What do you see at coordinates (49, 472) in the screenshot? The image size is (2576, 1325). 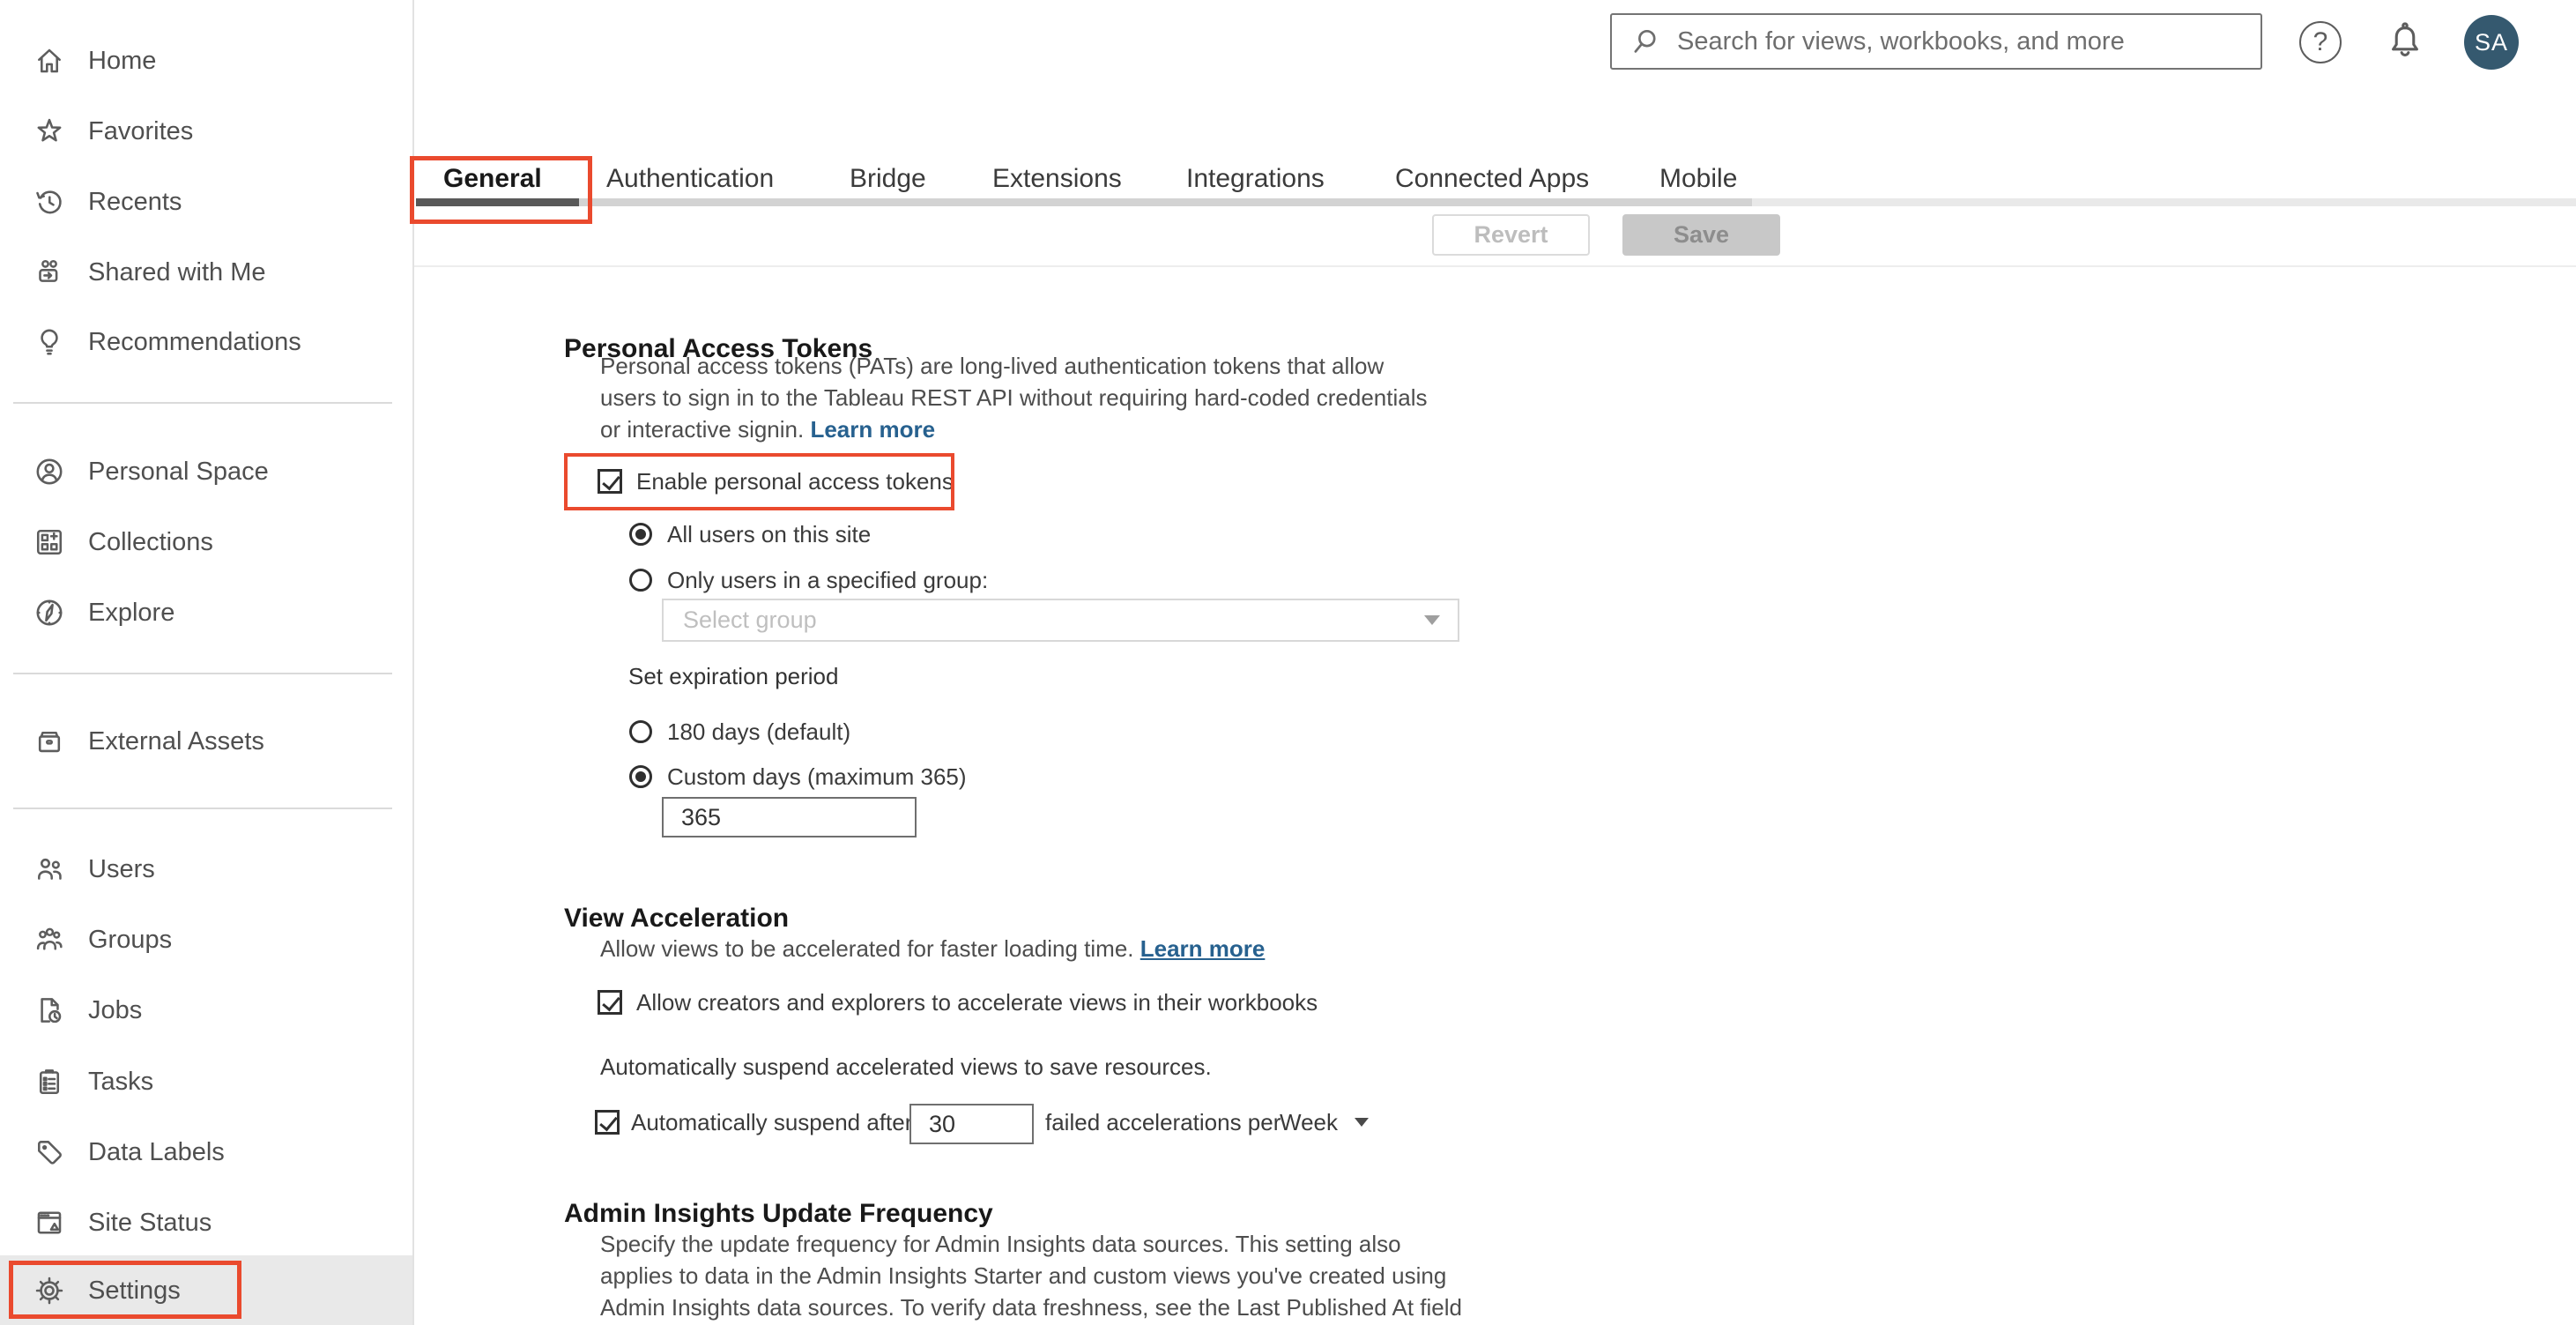 I see `person-circle-icon` at bounding box center [49, 472].